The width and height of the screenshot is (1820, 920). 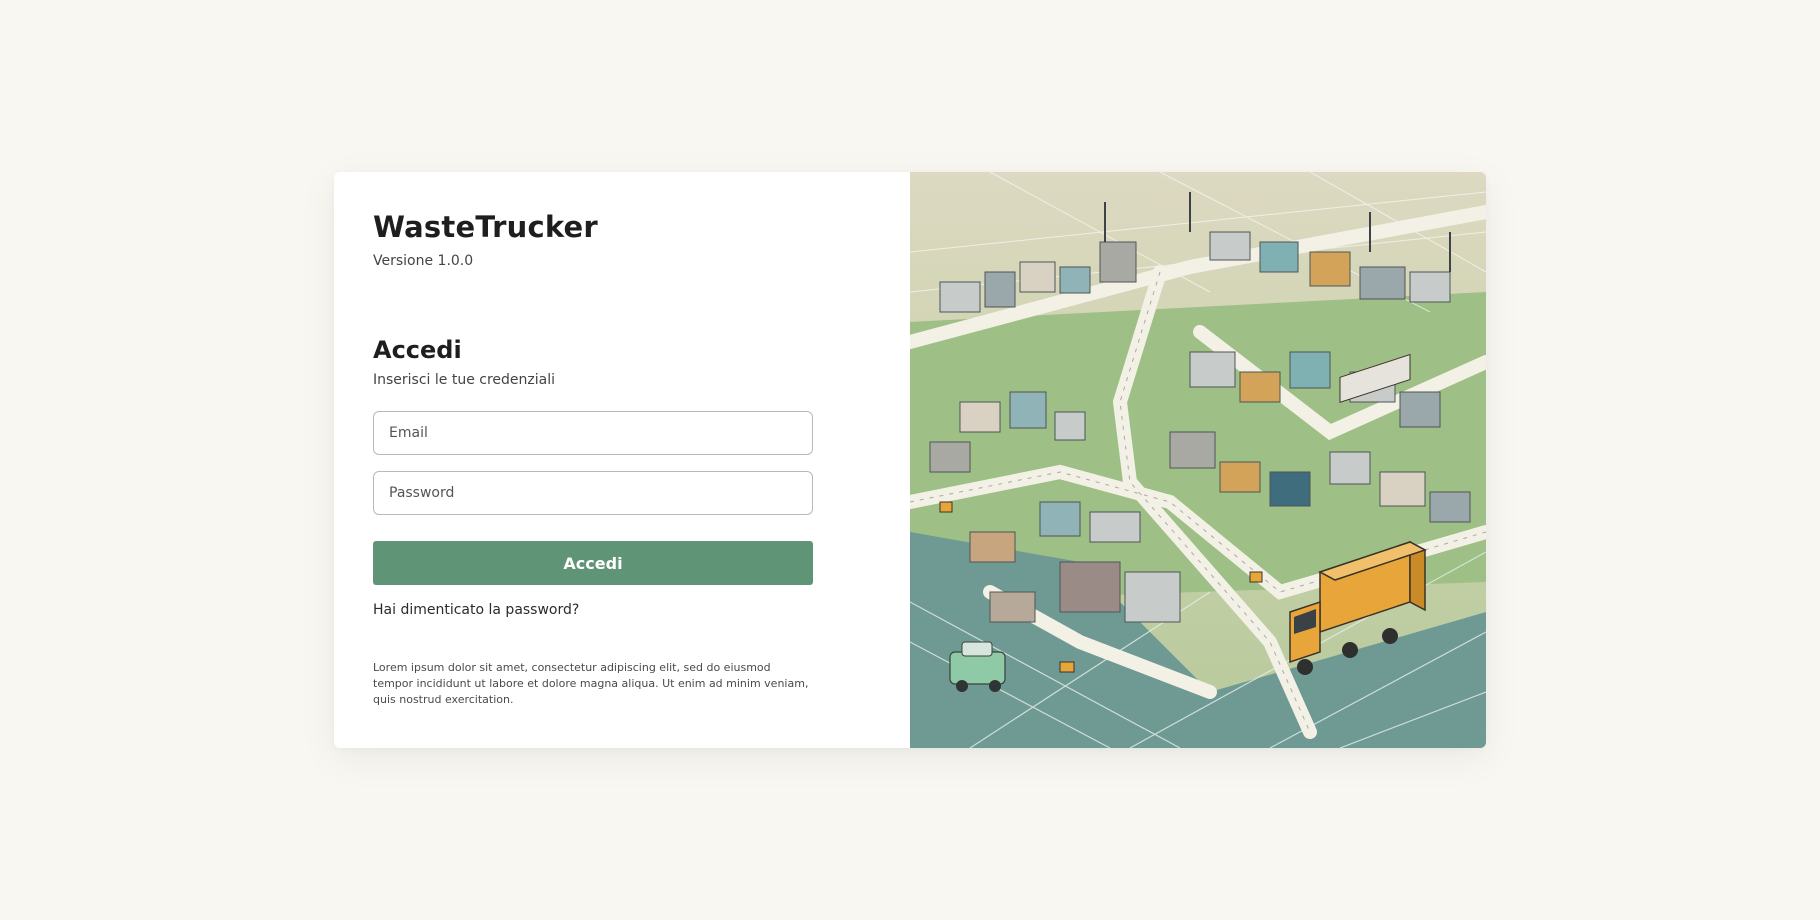 I want to click on email-field, so click(x=593, y=433).